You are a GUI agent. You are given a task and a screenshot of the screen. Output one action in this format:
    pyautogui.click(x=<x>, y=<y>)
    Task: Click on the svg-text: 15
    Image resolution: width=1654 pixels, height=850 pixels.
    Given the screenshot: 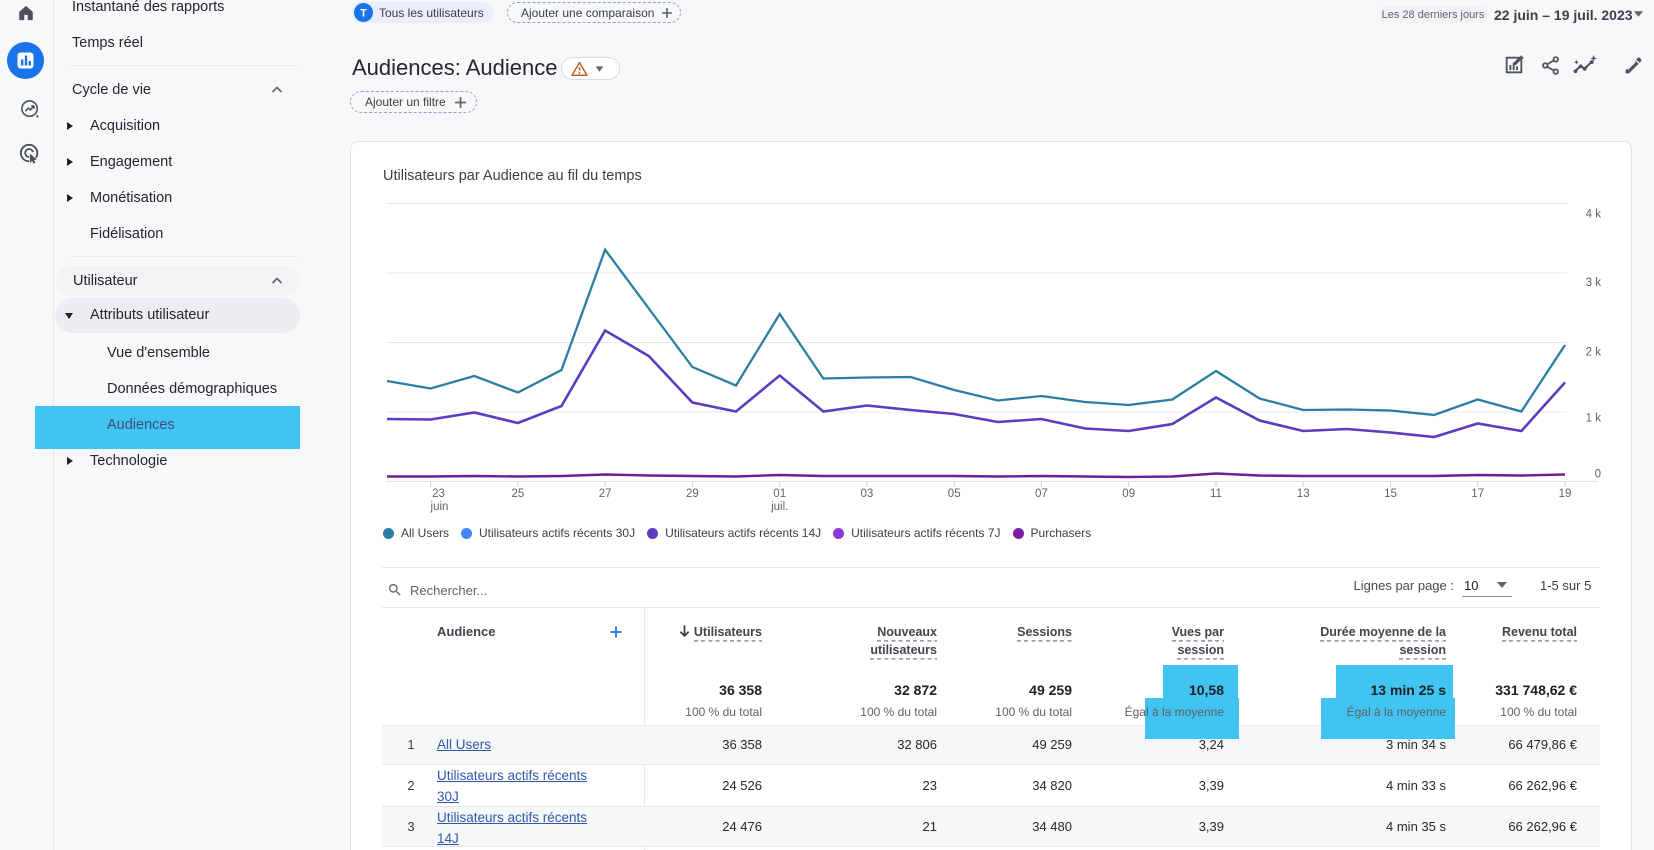 What is the action you would take?
    pyautogui.click(x=1390, y=494)
    